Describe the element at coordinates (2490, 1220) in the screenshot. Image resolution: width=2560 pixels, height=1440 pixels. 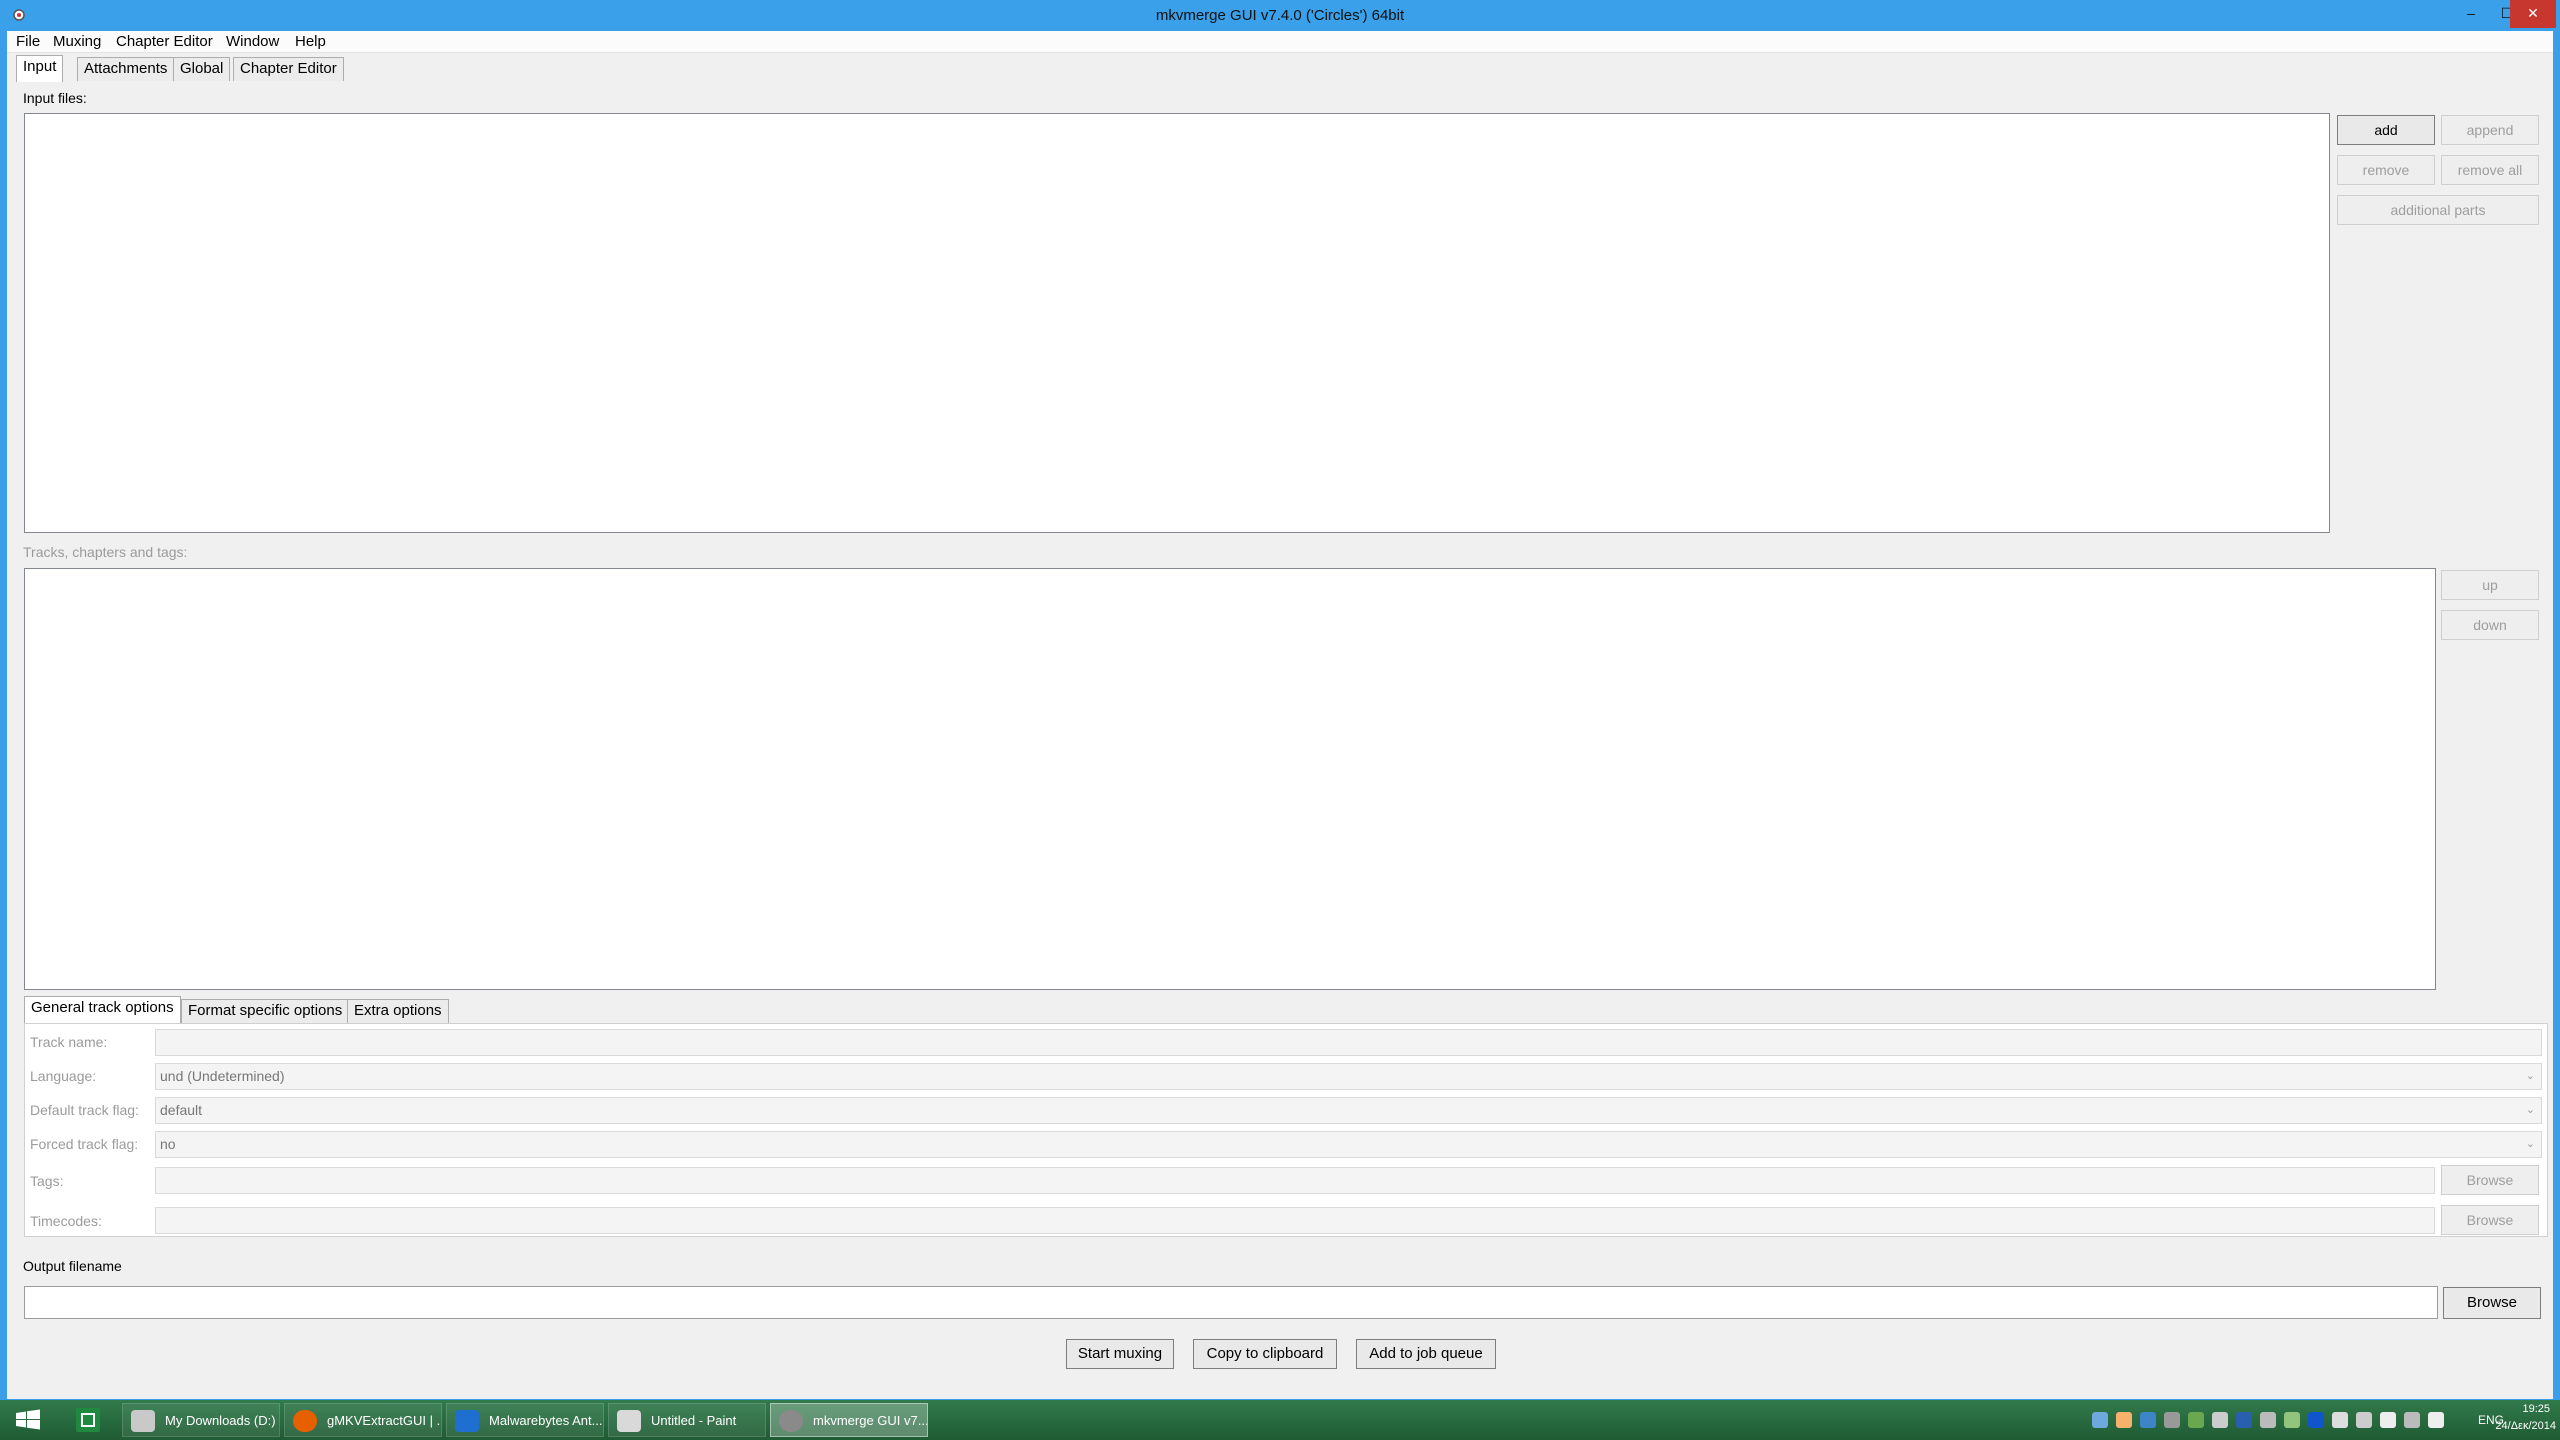
I see `timecodes-browse-button: Browse` at that location.